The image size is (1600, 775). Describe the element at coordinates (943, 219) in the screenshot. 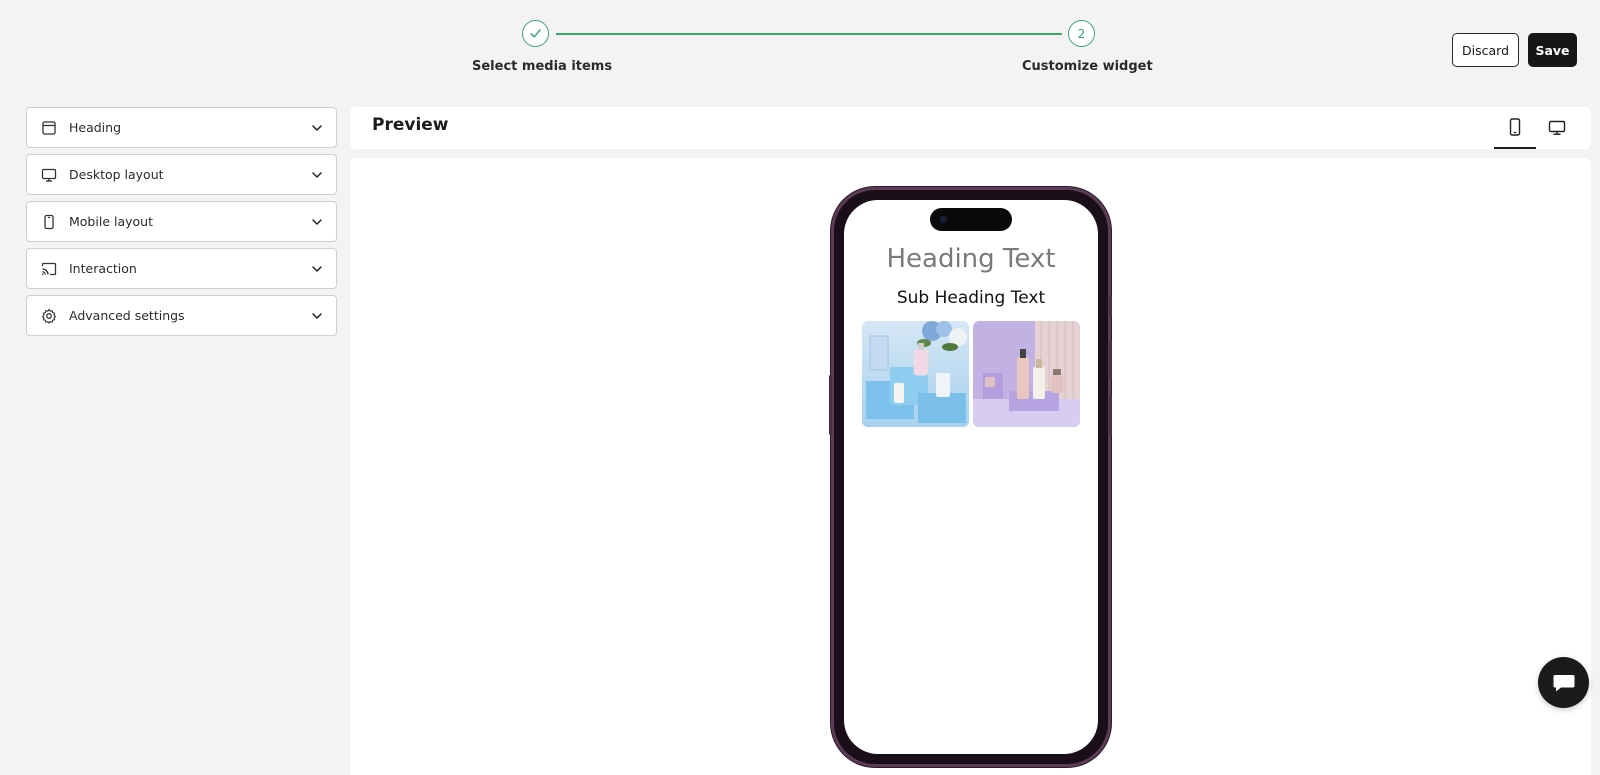

I see `camera-icon` at that location.